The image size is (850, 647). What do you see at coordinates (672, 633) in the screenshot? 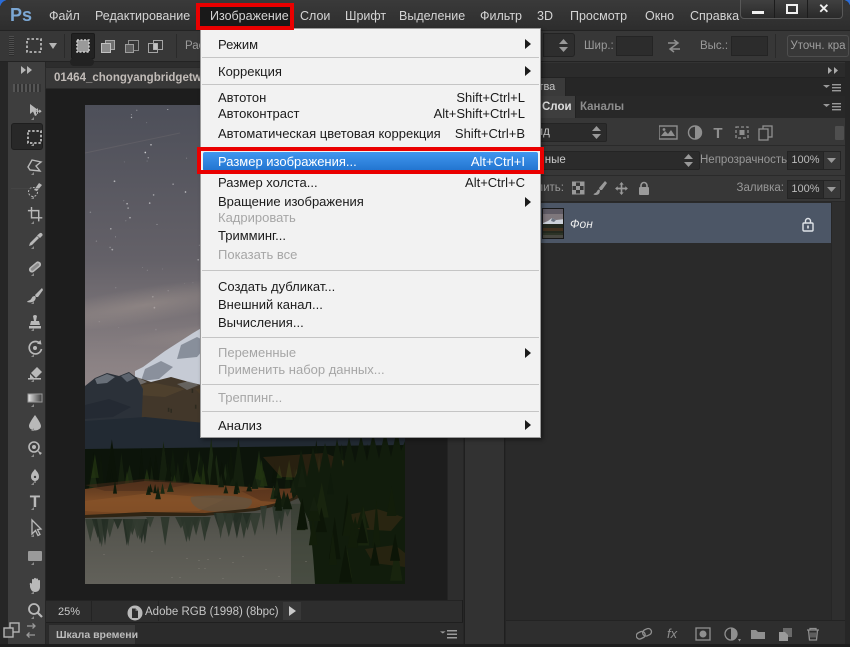
I see `svg-text: fx` at bounding box center [672, 633].